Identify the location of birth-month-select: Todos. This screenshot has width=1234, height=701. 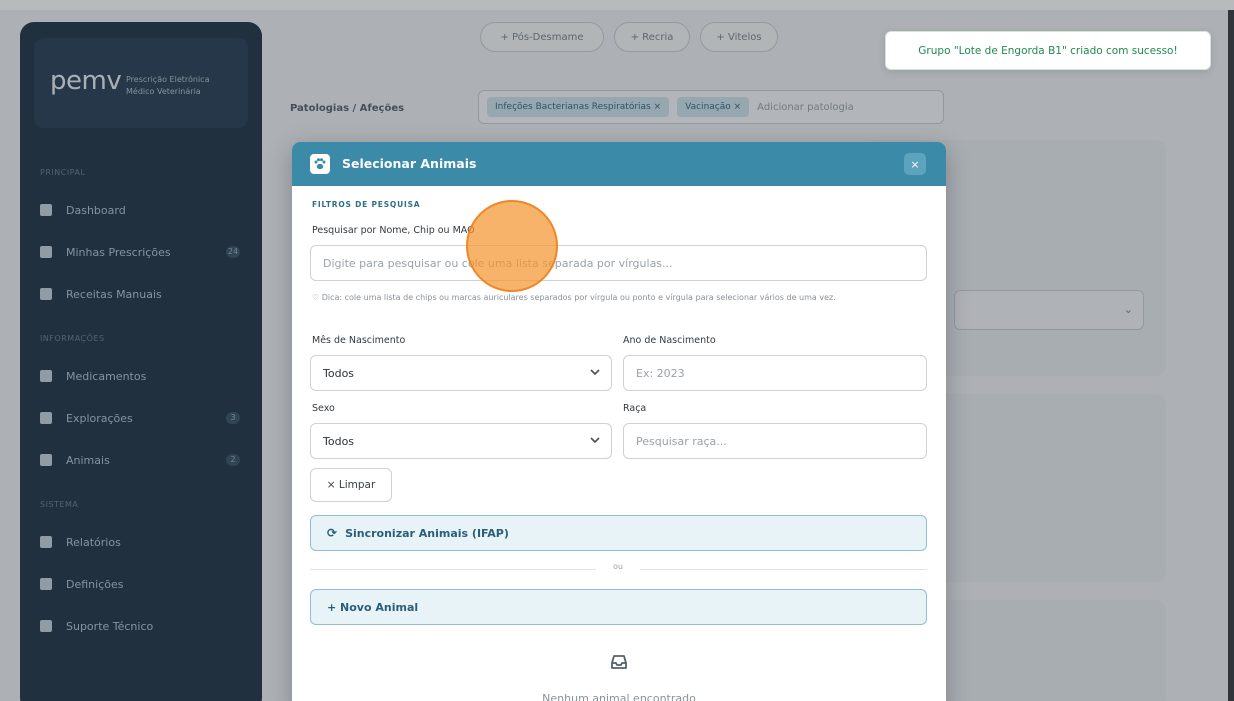
(461, 373).